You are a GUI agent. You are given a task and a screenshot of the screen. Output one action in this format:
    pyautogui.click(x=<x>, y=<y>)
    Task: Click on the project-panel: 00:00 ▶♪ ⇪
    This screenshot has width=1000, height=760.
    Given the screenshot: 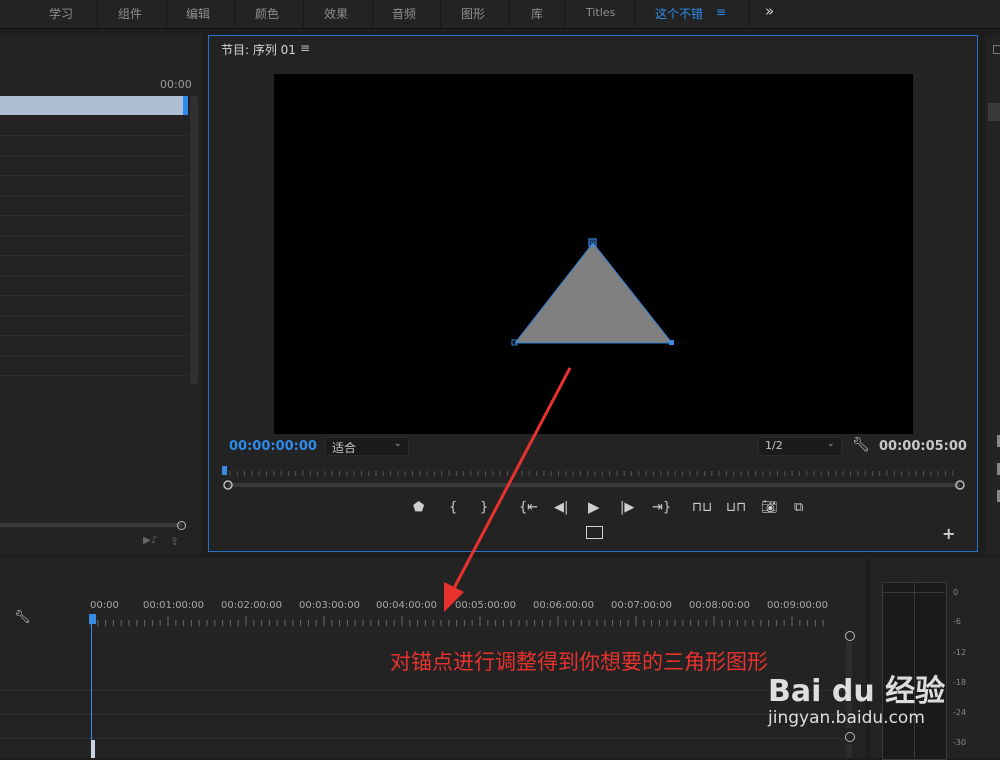 What is the action you would take?
    pyautogui.click(x=101, y=295)
    